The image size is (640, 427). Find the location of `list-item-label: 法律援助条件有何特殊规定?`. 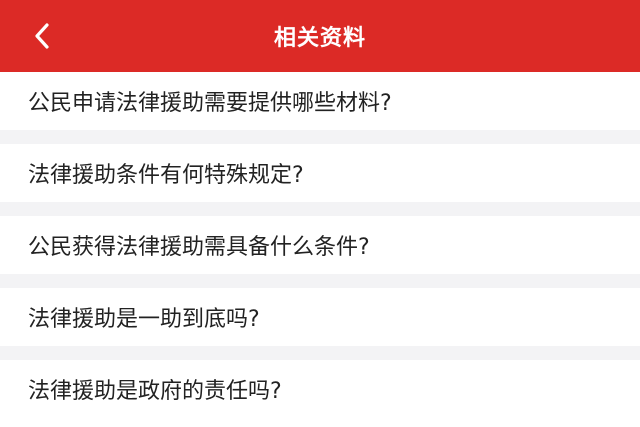

list-item-label: 法律援助条件有何特殊规定? is located at coordinates (166, 175).